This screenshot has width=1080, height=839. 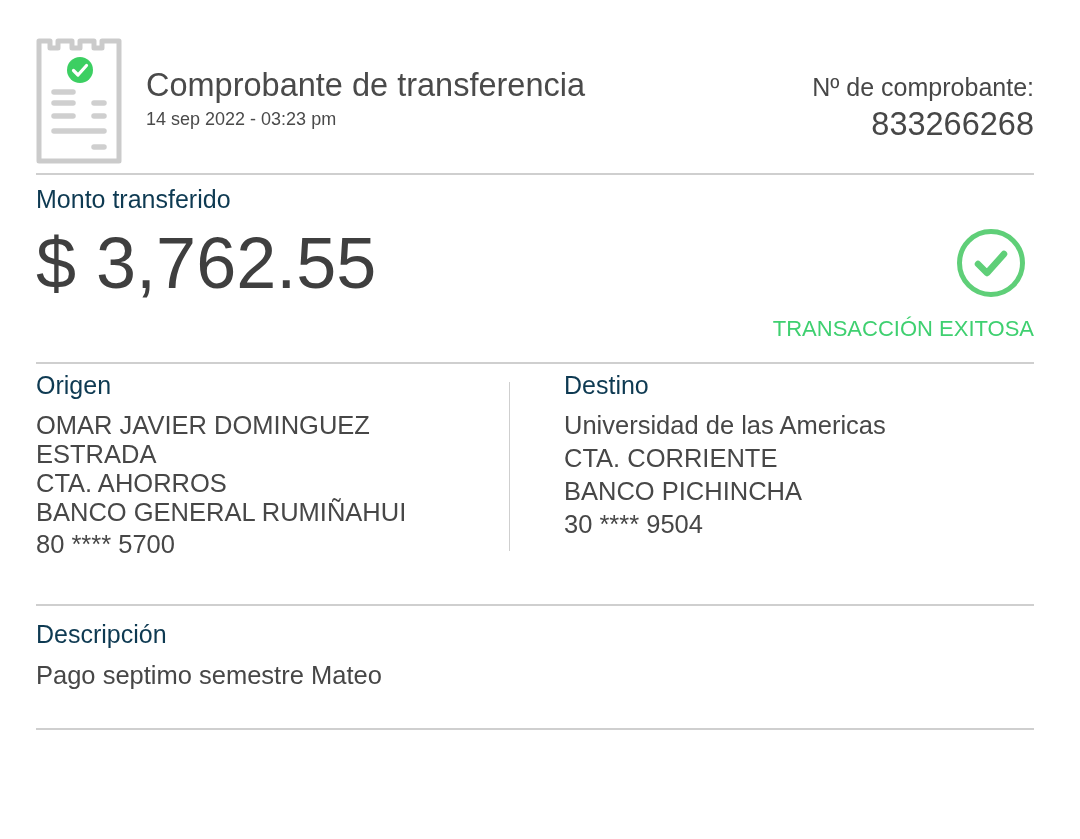 I want to click on account-holder-name: Universidad de las Americas, so click(x=725, y=425).